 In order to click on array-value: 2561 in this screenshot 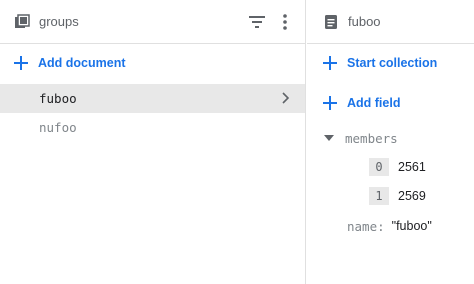, I will do `click(412, 167)`.